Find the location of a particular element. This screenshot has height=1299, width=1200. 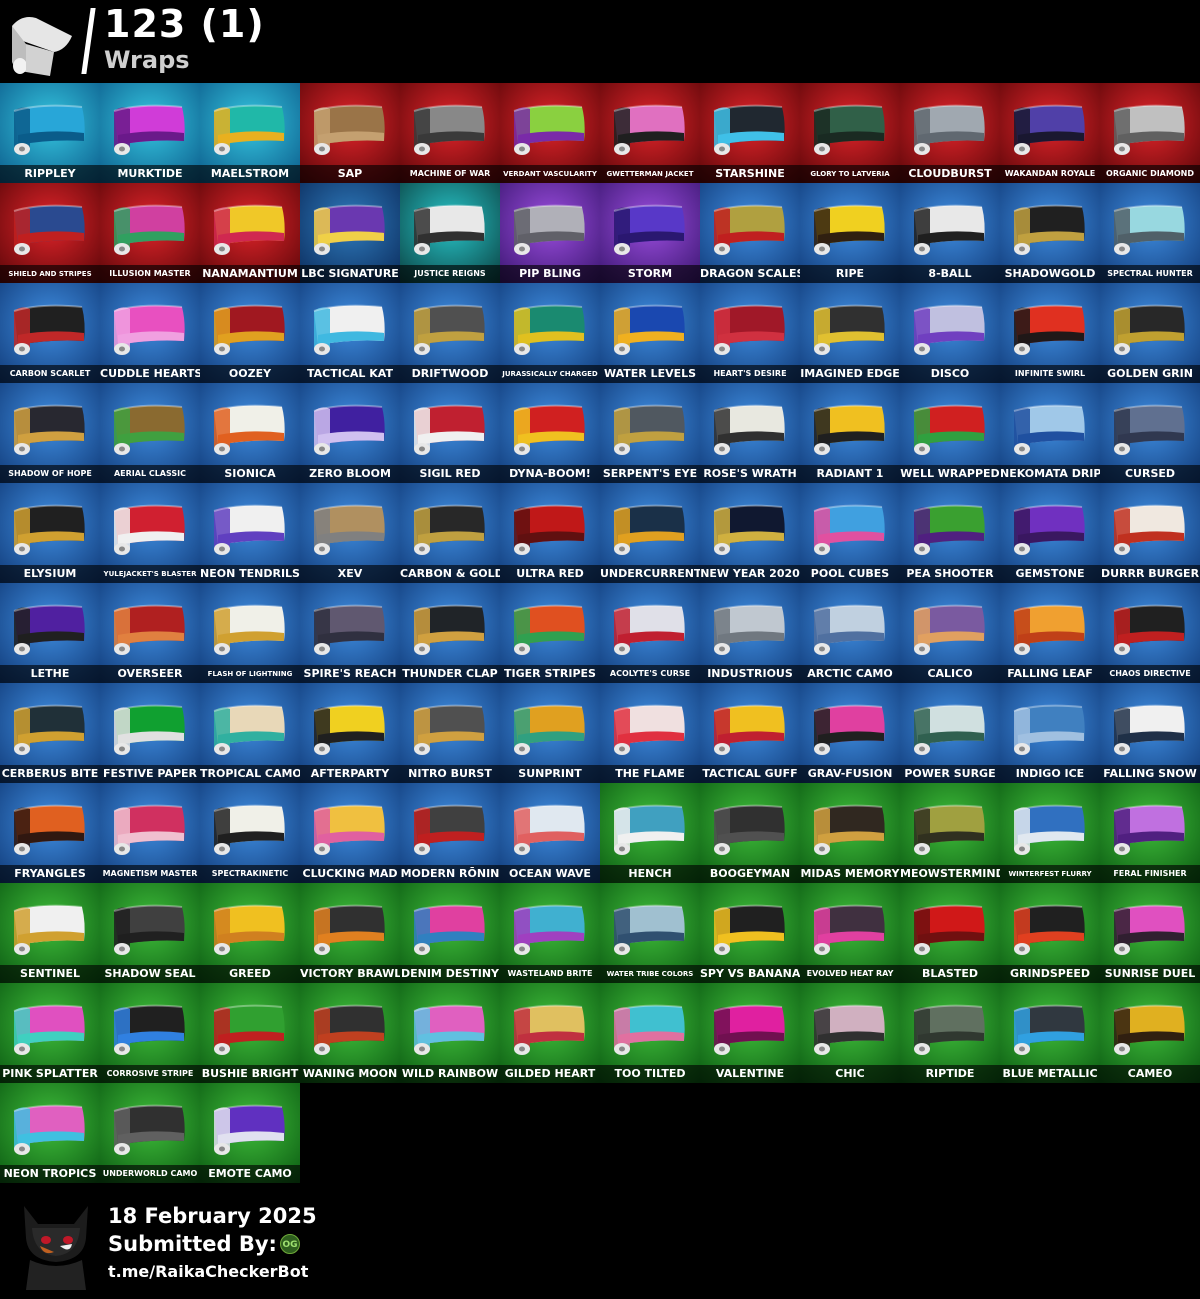

wrap-name: SIONICA is located at coordinates (250, 474).